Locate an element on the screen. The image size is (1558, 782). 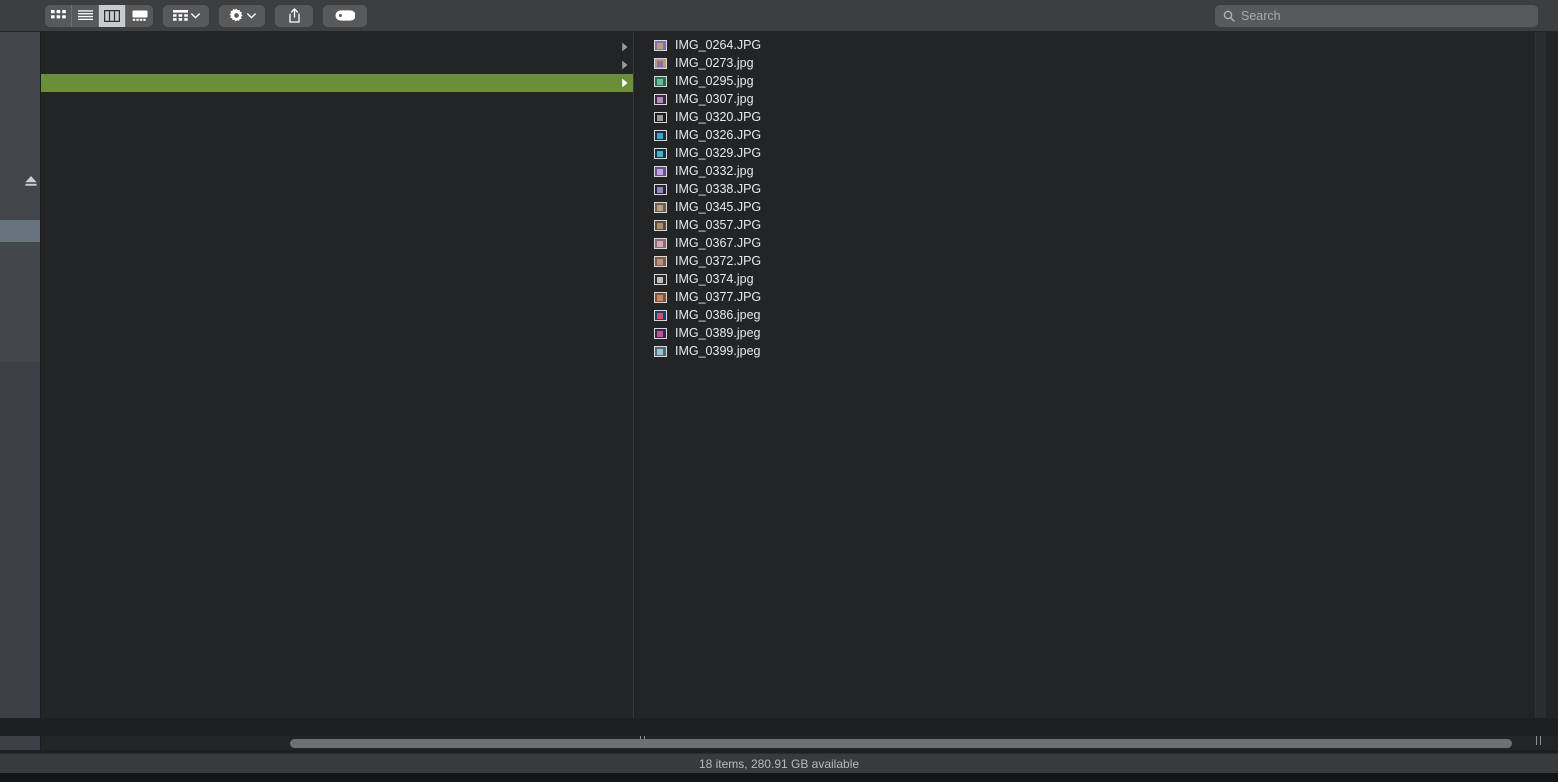
sidebar-item-1: HD is located at coordinates (20, 124).